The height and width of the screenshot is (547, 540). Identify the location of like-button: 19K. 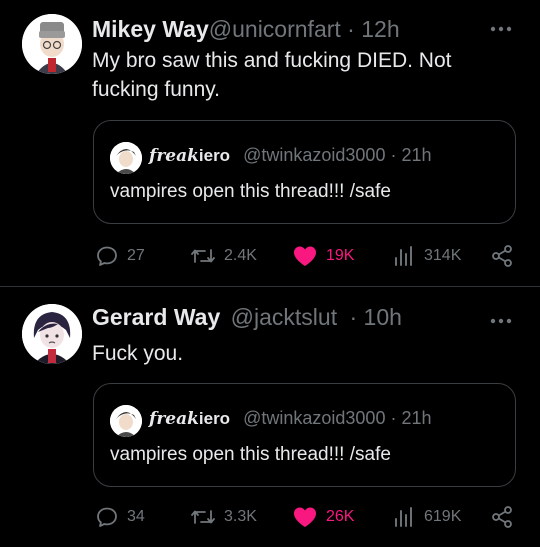
(323, 256).